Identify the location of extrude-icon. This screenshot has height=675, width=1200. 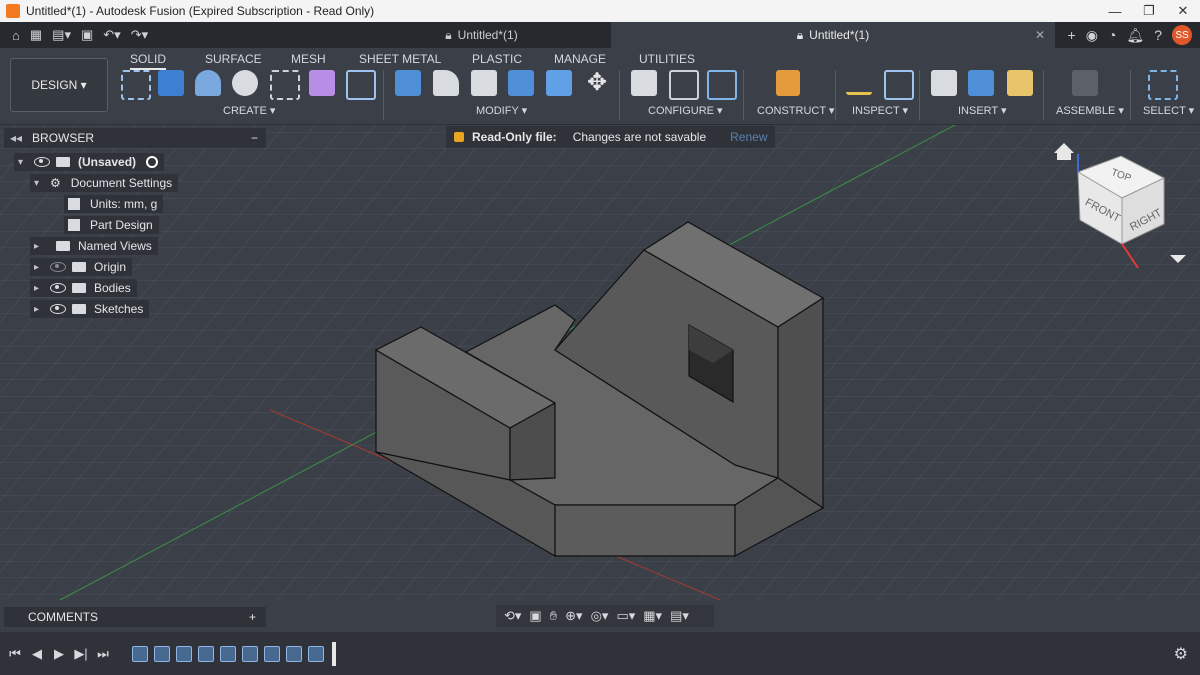
(171, 83).